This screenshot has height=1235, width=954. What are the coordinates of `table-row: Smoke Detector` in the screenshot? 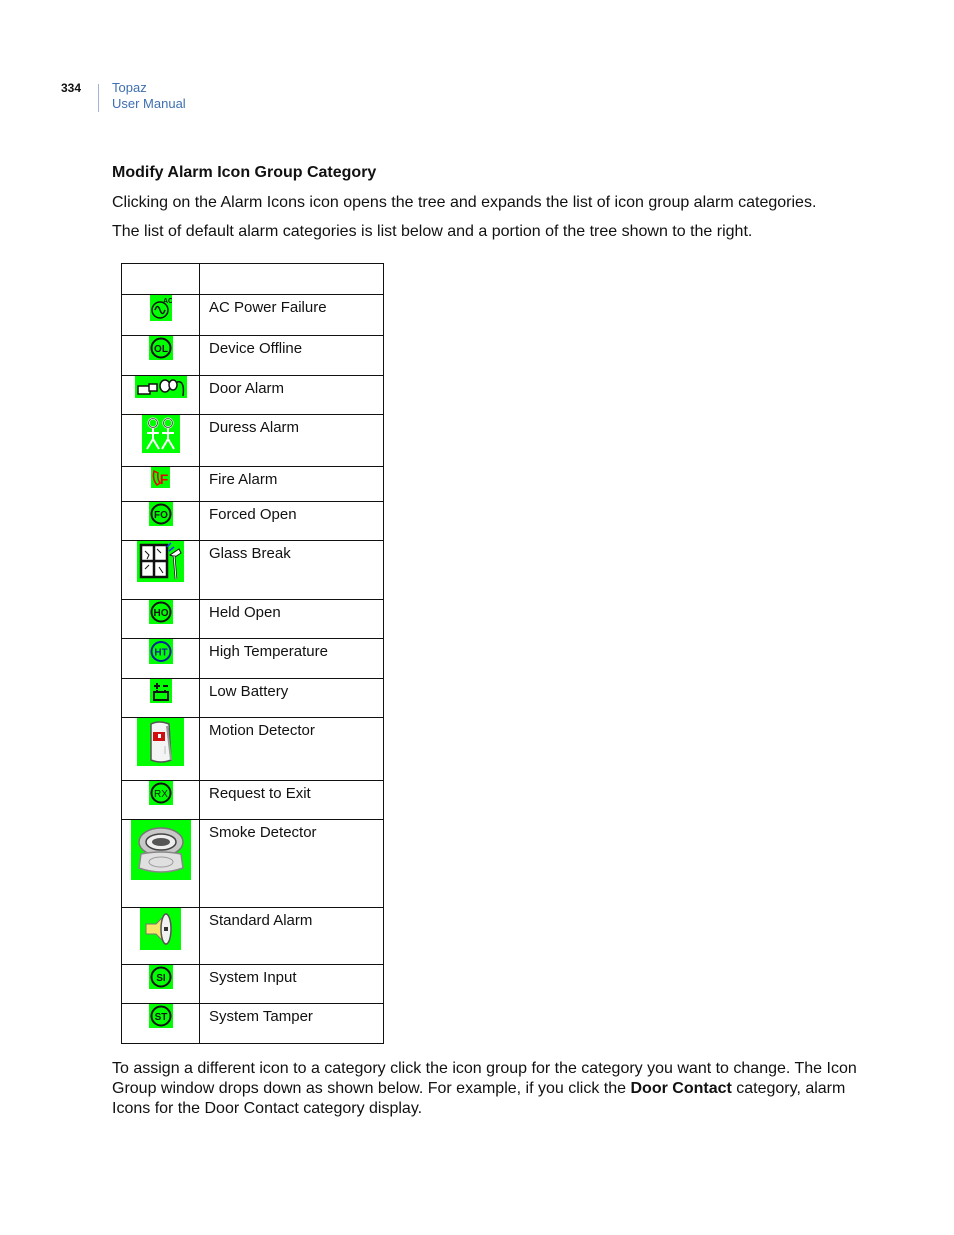 It's located at (252, 863).